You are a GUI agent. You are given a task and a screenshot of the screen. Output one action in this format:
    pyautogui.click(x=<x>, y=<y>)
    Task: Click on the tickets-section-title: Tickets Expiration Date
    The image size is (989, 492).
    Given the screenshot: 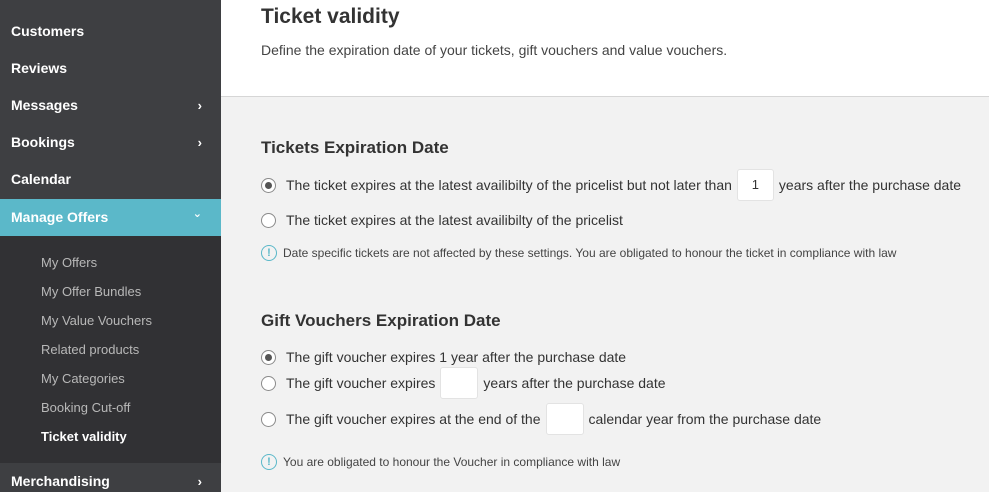 What is the action you would take?
    pyautogui.click(x=355, y=147)
    